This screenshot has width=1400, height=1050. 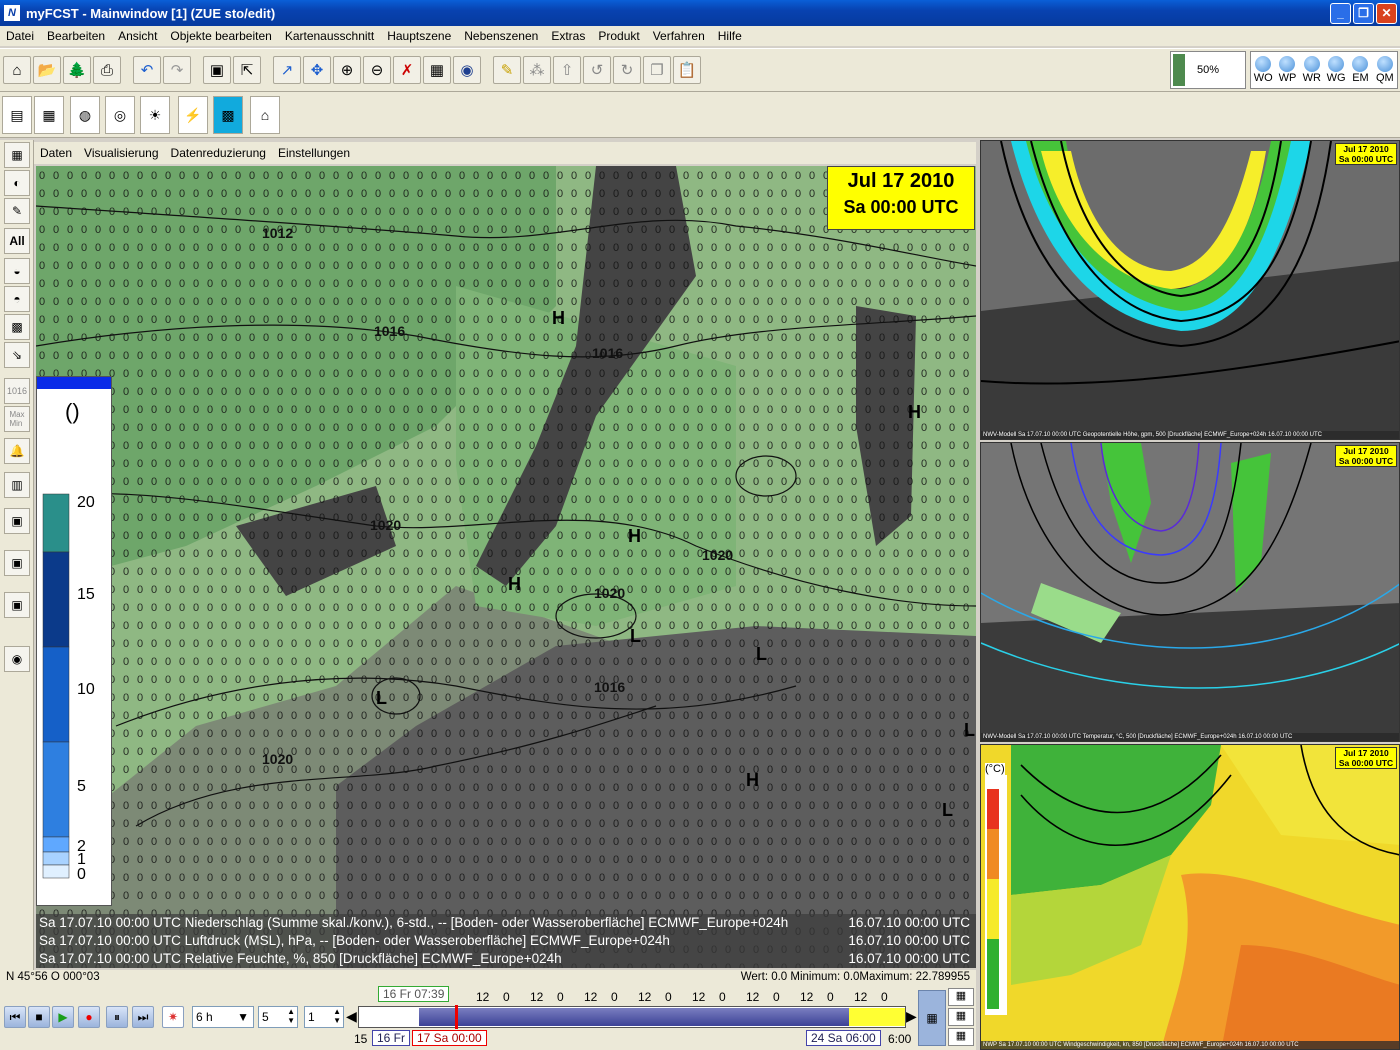 What do you see at coordinates (419, 36) in the screenshot?
I see `menu-hauptszene: Hauptszene` at bounding box center [419, 36].